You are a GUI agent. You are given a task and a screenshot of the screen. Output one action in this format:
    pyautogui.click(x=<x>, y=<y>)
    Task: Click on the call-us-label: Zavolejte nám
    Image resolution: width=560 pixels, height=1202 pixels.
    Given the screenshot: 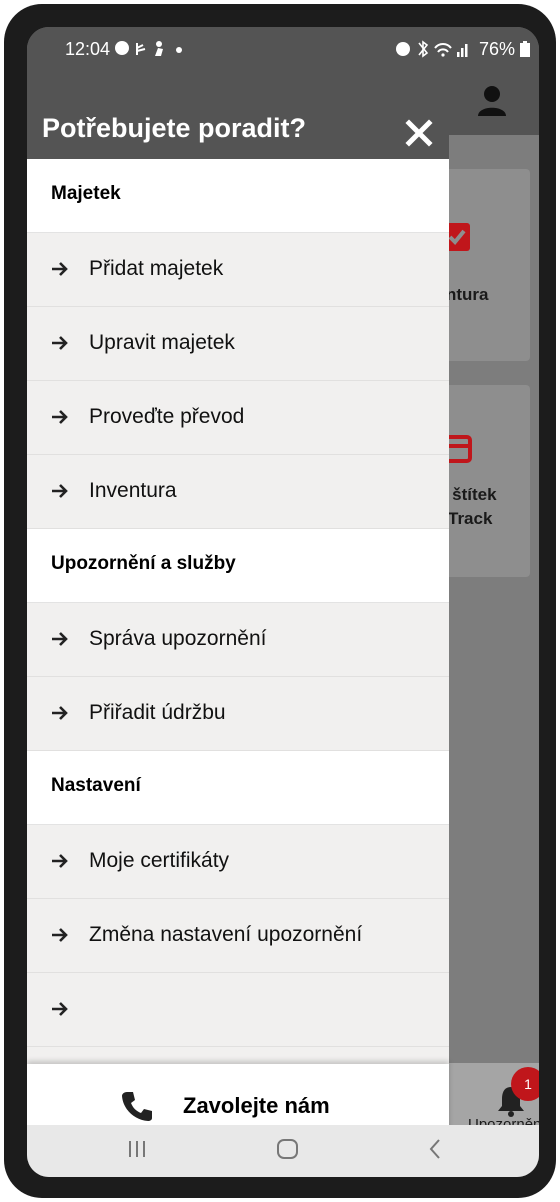 What is the action you would take?
    pyautogui.click(x=256, y=1105)
    